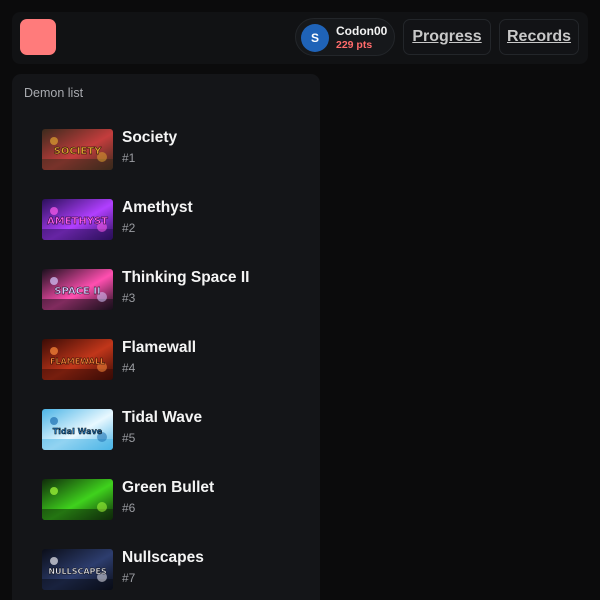  What do you see at coordinates (159, 347) in the screenshot?
I see `demon-name: Flamewall` at bounding box center [159, 347].